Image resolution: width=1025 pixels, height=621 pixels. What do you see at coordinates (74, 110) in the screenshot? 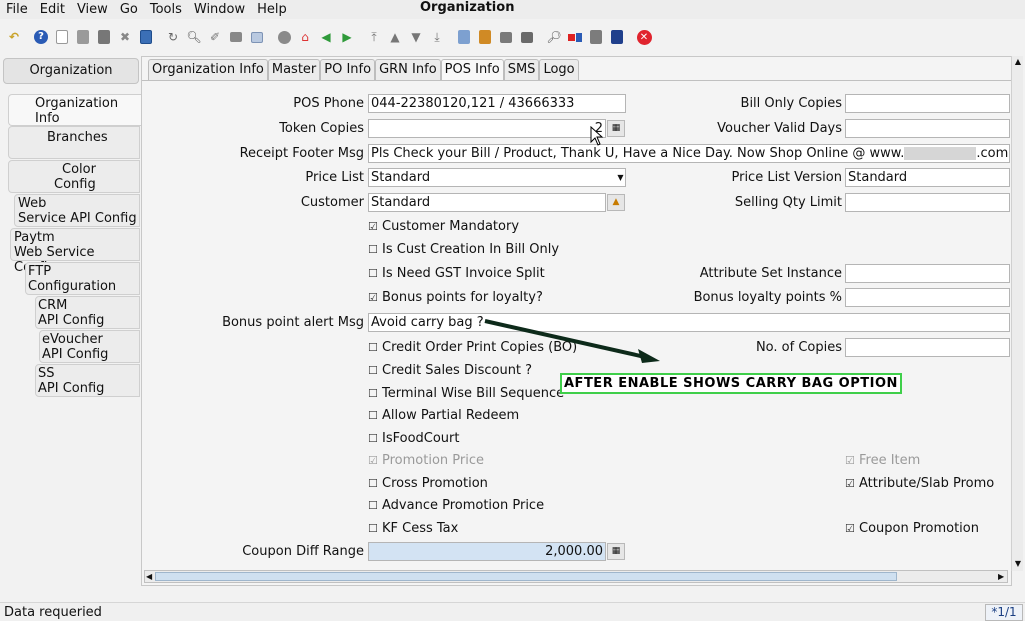
I see `sidebar-item-organization-info: Organization Info` at bounding box center [74, 110].